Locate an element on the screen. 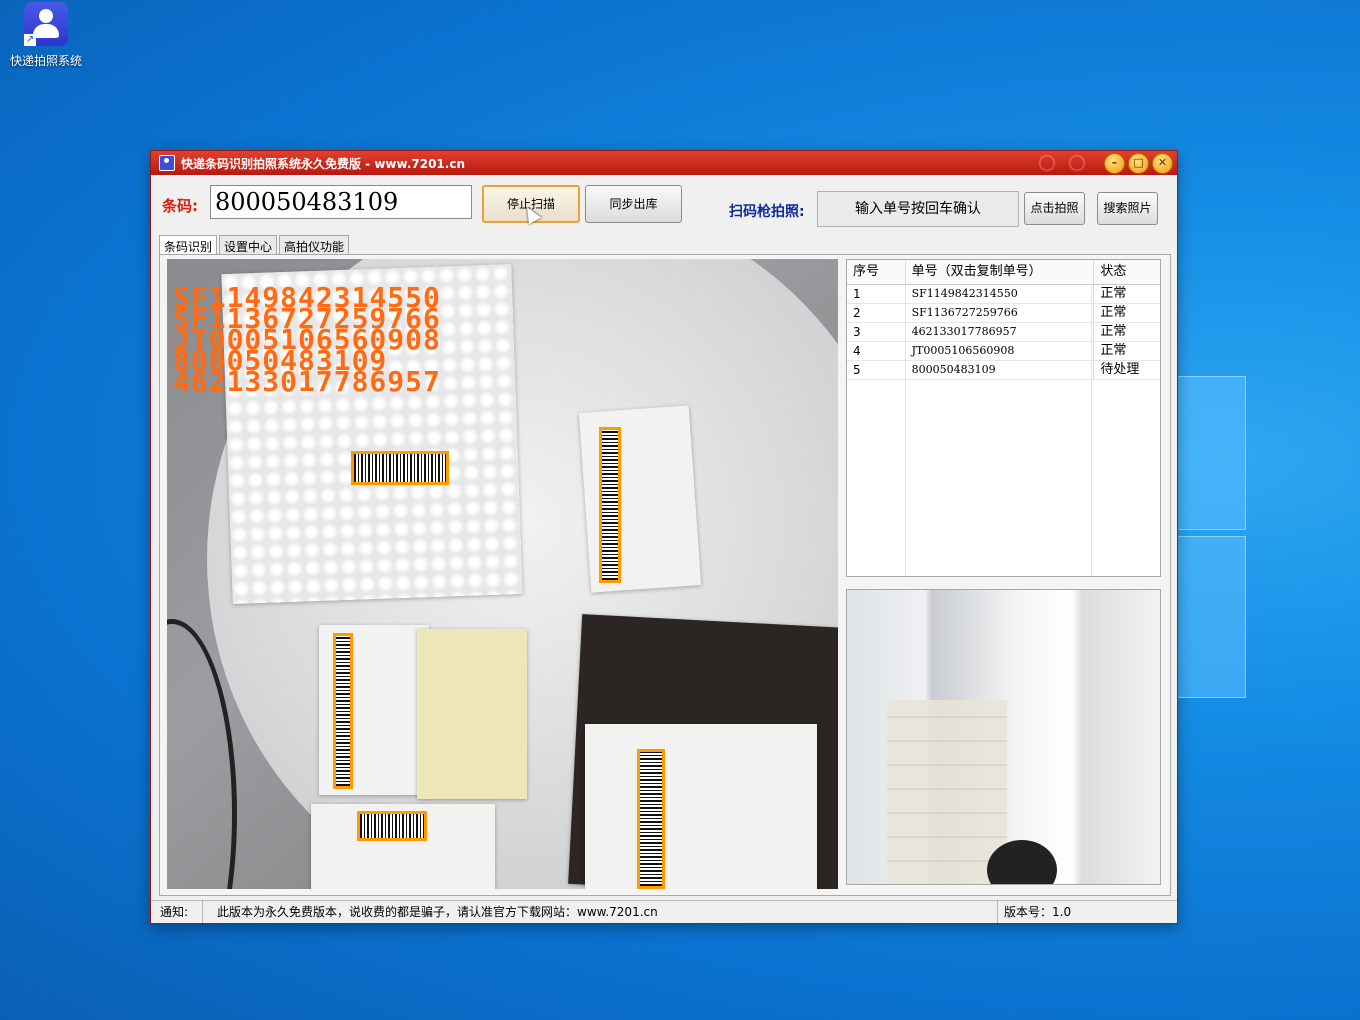  cell-code: 800050483109 is located at coordinates (1000, 370).